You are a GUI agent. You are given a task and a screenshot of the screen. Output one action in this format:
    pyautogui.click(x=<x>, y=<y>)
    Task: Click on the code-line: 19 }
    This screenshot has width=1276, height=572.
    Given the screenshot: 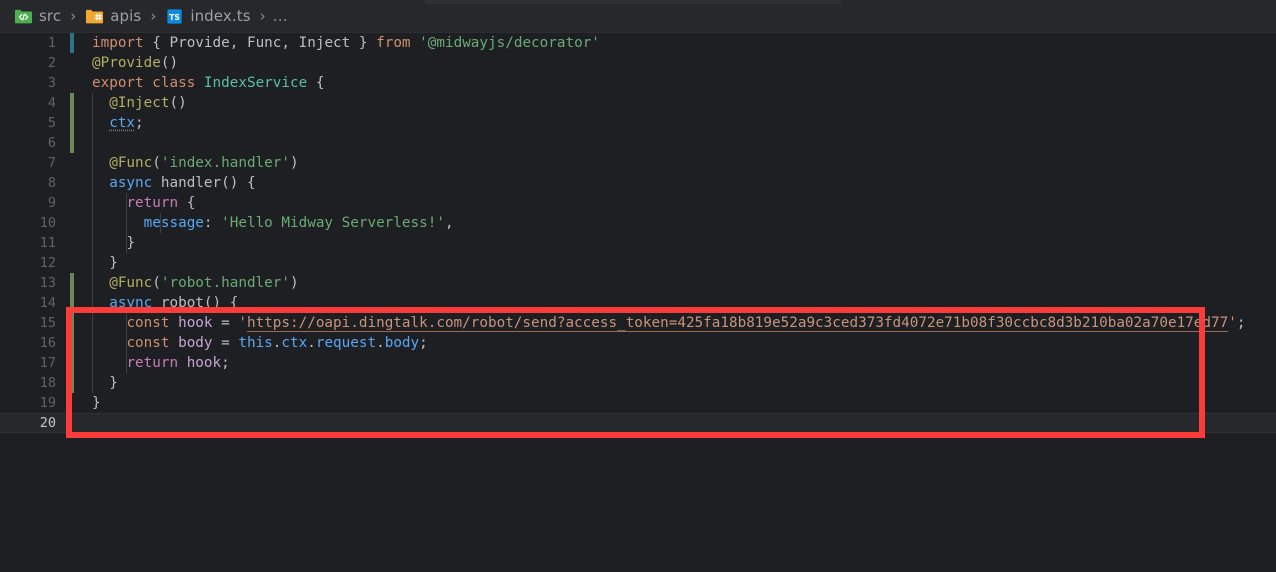 What is the action you would take?
    pyautogui.click(x=638, y=403)
    